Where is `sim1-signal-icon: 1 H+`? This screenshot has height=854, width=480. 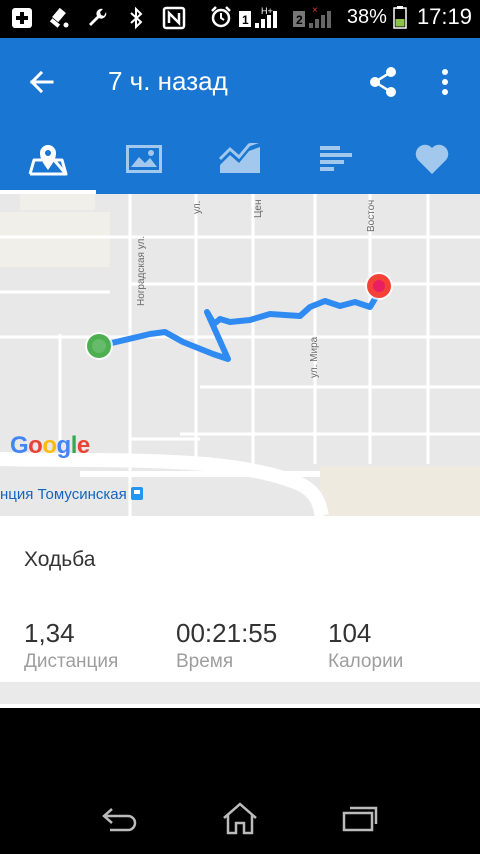
sim1-signal-icon: 1 H+ is located at coordinates (262, 17).